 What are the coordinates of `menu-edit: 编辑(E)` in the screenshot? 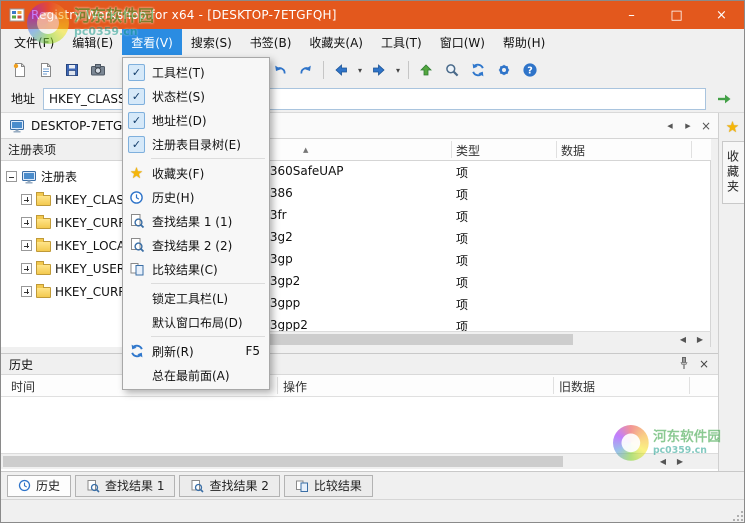 It's located at (92, 42).